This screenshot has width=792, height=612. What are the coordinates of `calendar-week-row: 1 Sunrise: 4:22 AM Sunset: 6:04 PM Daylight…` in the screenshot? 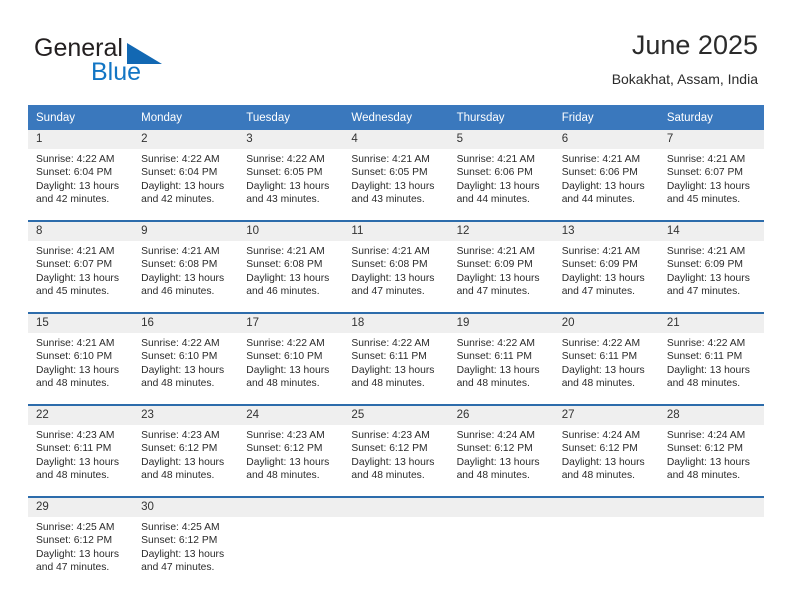 It's located at (396, 175).